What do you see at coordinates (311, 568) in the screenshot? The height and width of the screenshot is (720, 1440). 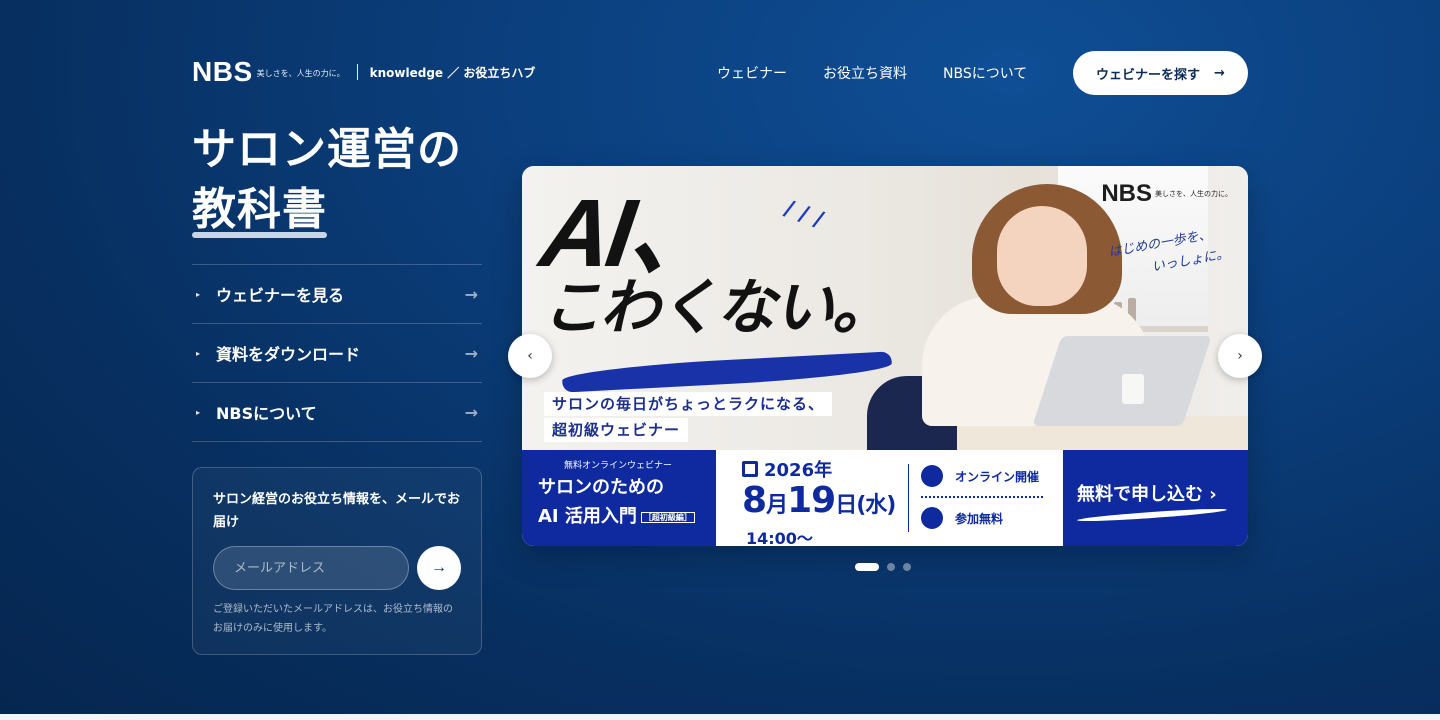 I see `email-field` at bounding box center [311, 568].